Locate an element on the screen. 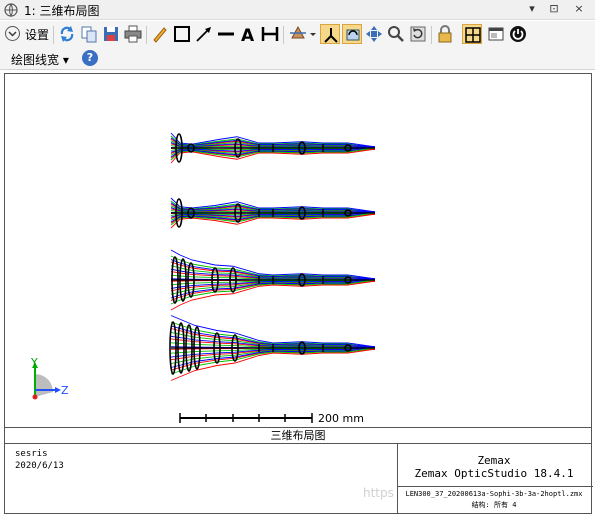  rotate-icon is located at coordinates (303, 34).